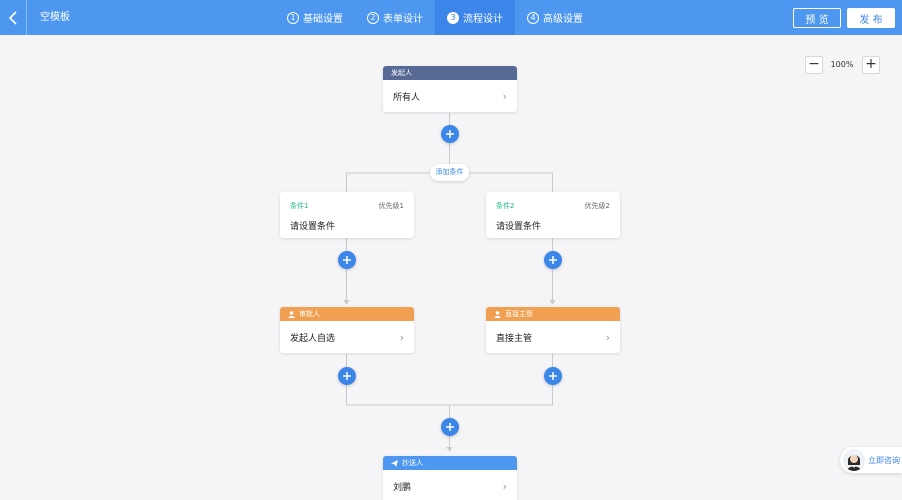 The width and height of the screenshot is (902, 500). What do you see at coordinates (871, 65) in the screenshot?
I see `zoom-in-button: +` at bounding box center [871, 65].